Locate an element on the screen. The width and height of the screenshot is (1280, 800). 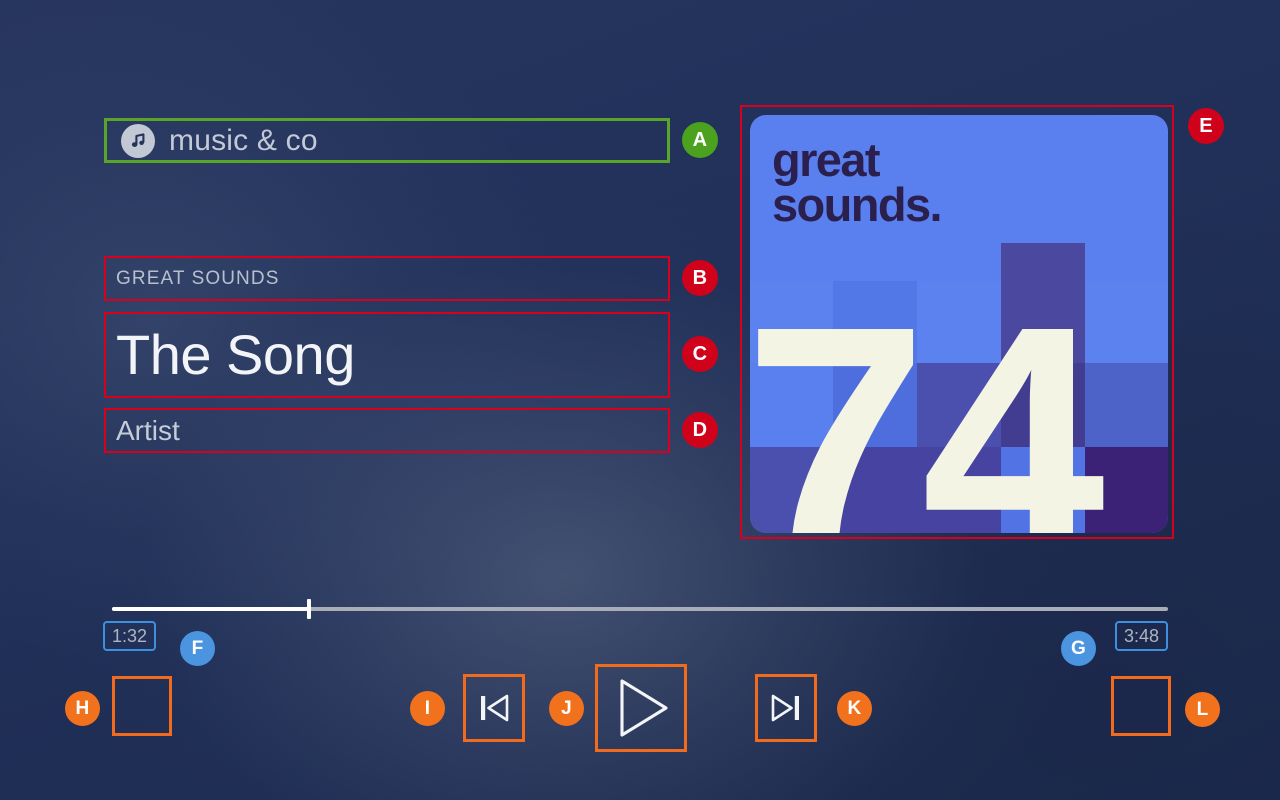
app-name-text: music & co is located at coordinates (243, 140).